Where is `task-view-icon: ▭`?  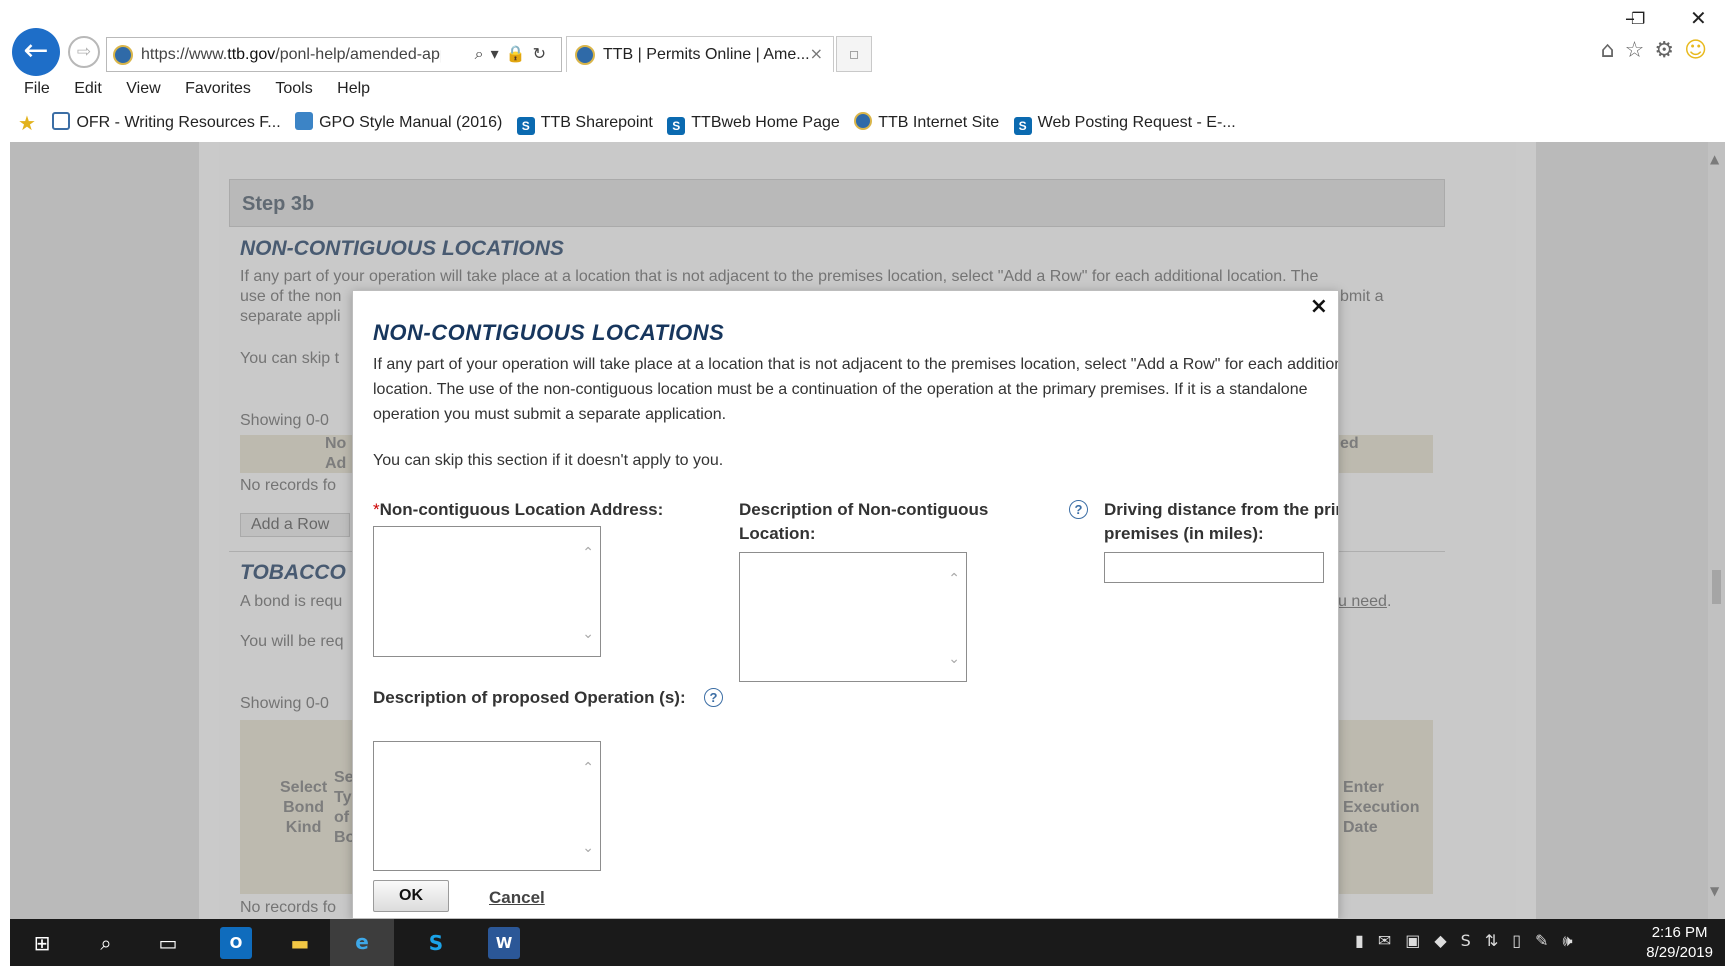 task-view-icon: ▭ is located at coordinates (168, 943).